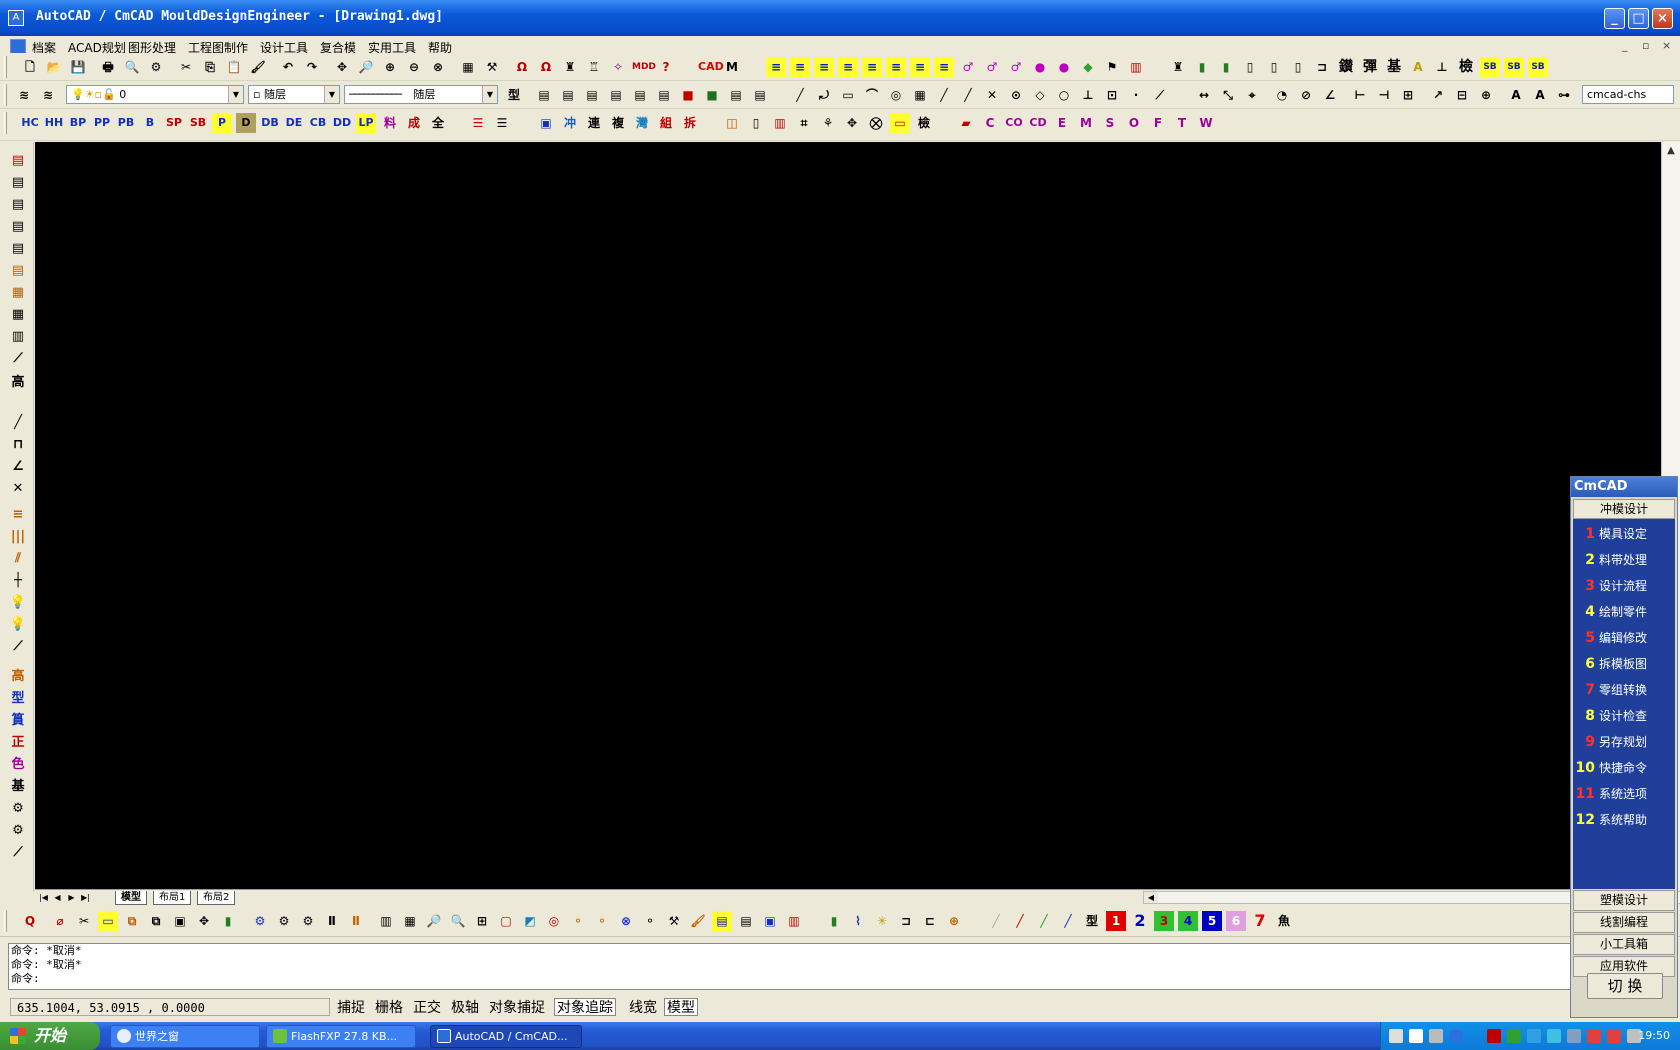 The height and width of the screenshot is (1050, 1680). Describe the element at coordinates (235, 94) in the screenshot. I see `chevron-down-icon: ▼` at that location.